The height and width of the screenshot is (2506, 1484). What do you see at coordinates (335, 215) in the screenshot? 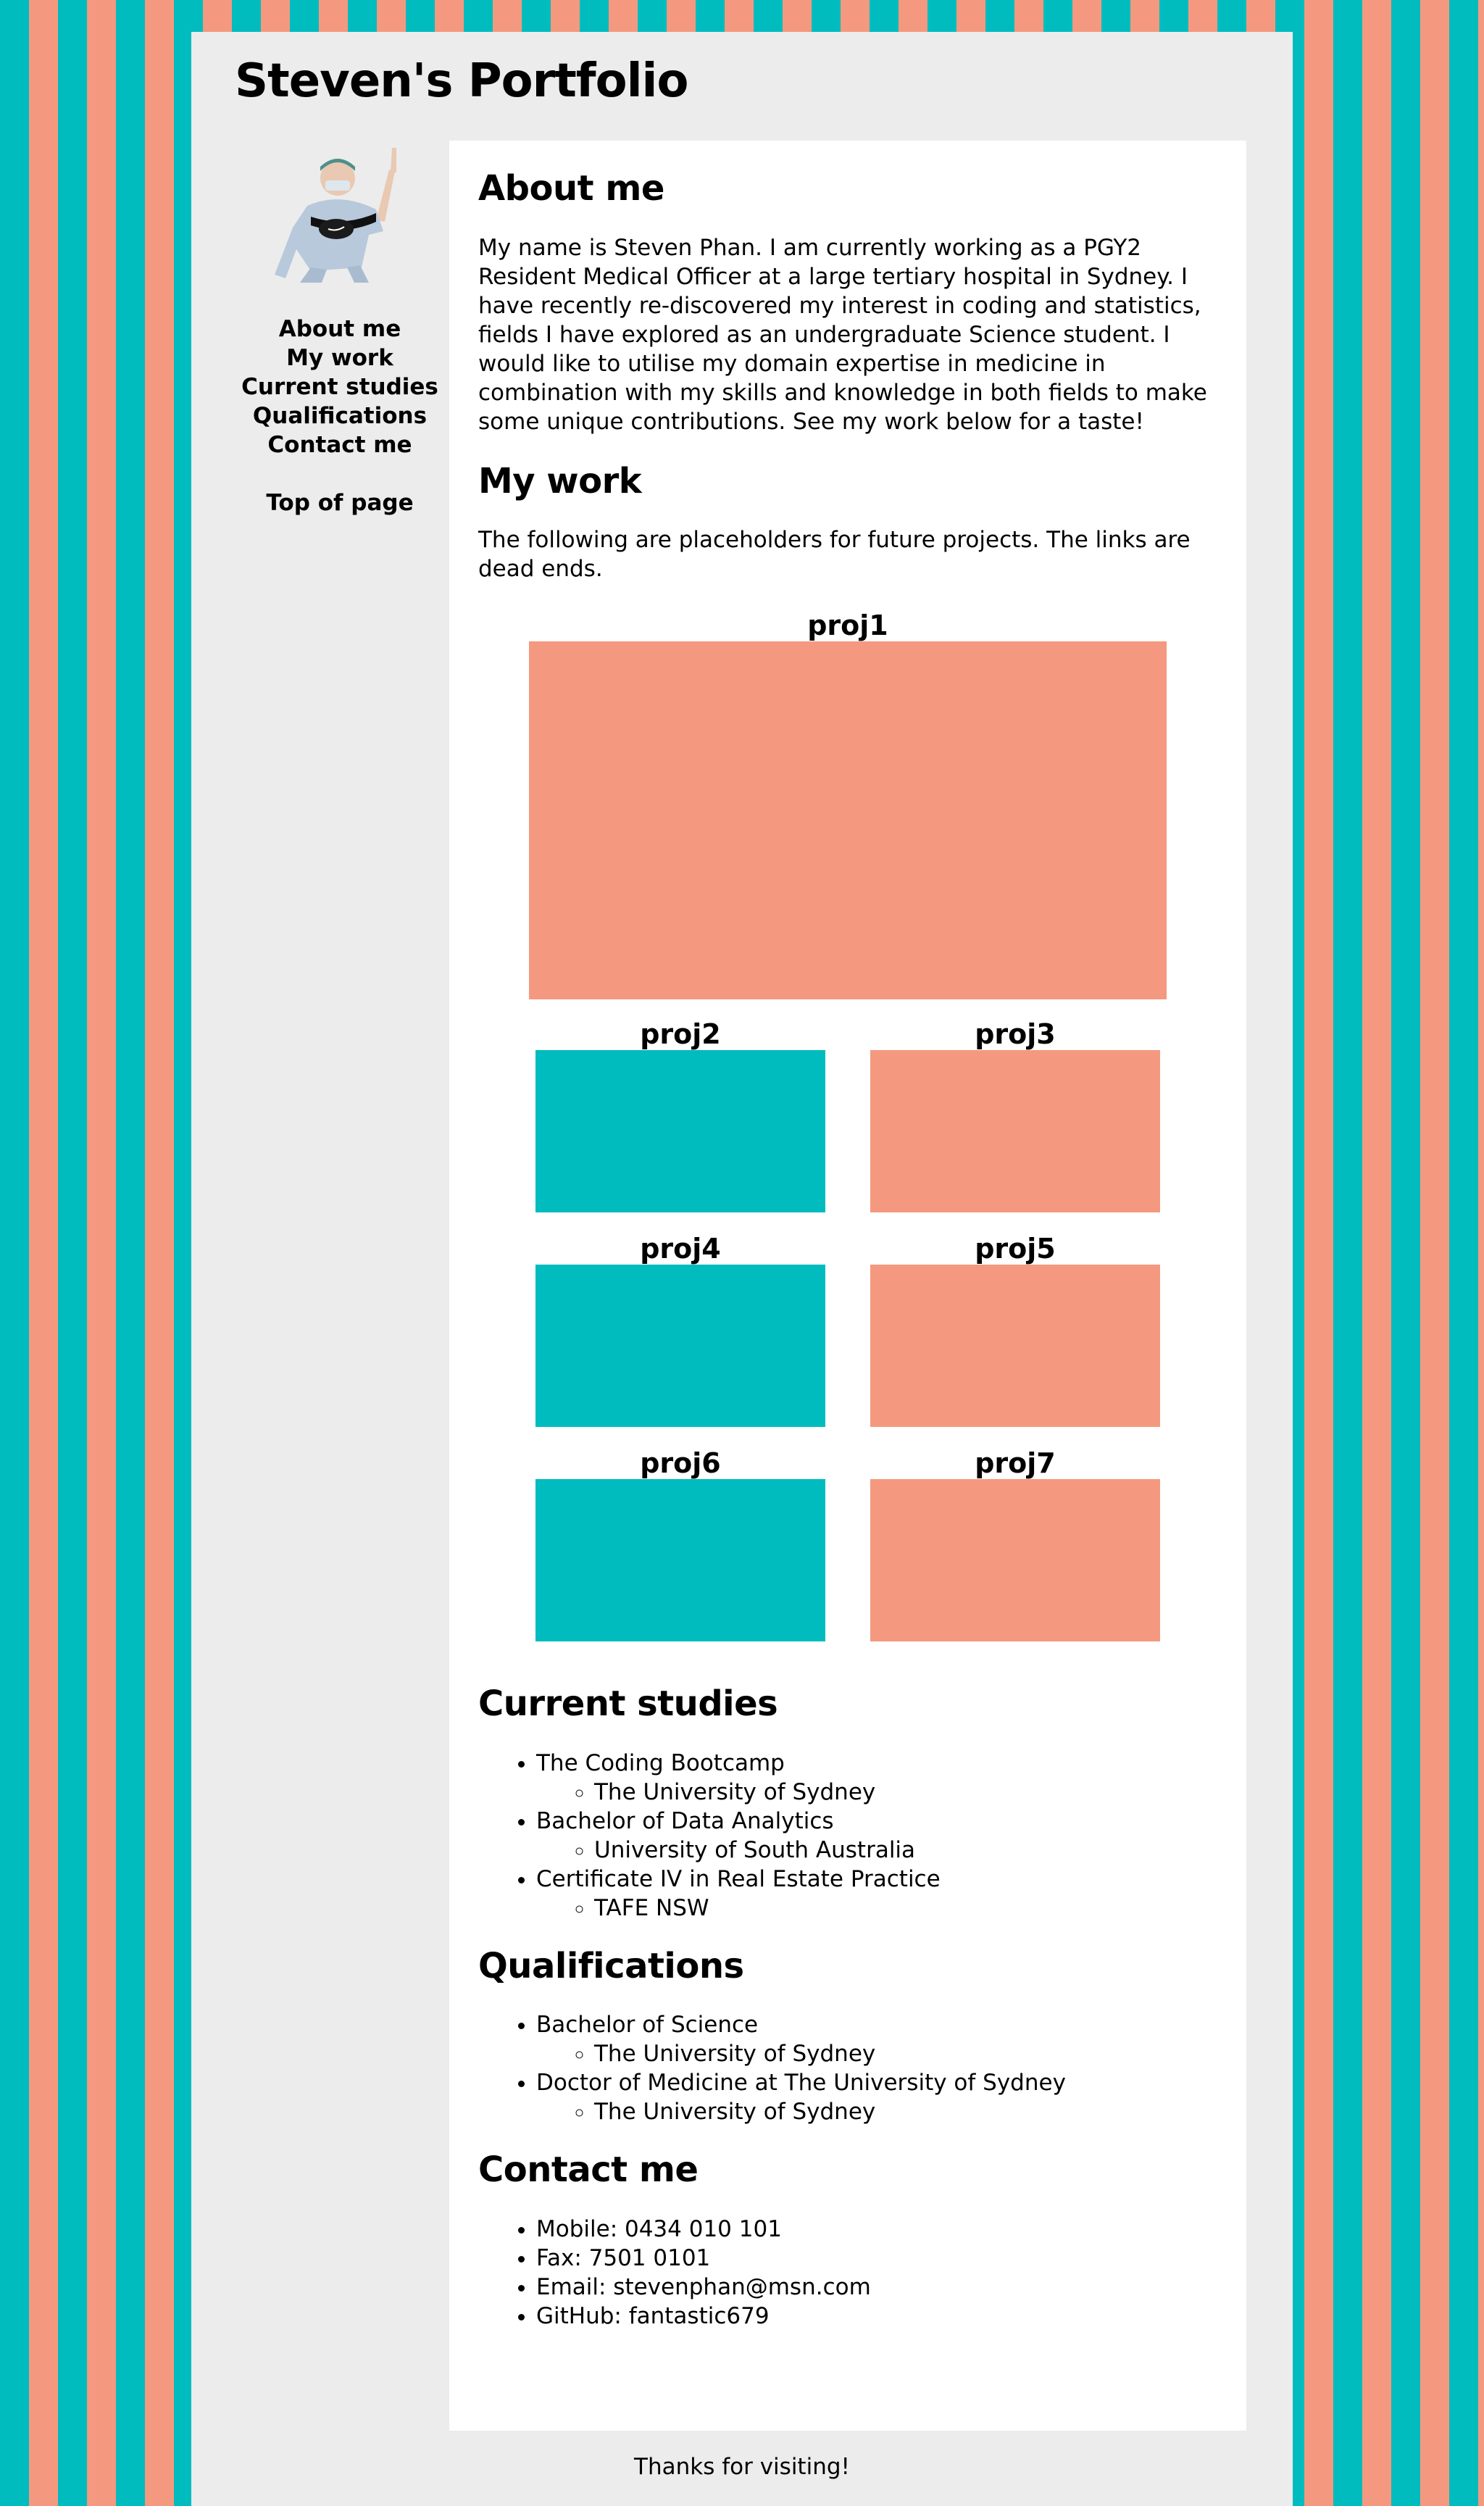
I see `profile-photo` at bounding box center [335, 215].